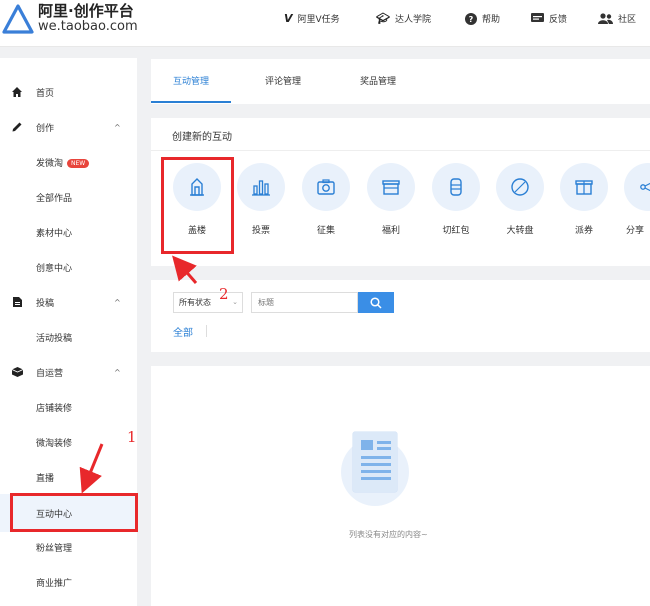 Image resolution: width=650 pixels, height=606 pixels. I want to click on create-title: 创建新的互动, so click(202, 137).